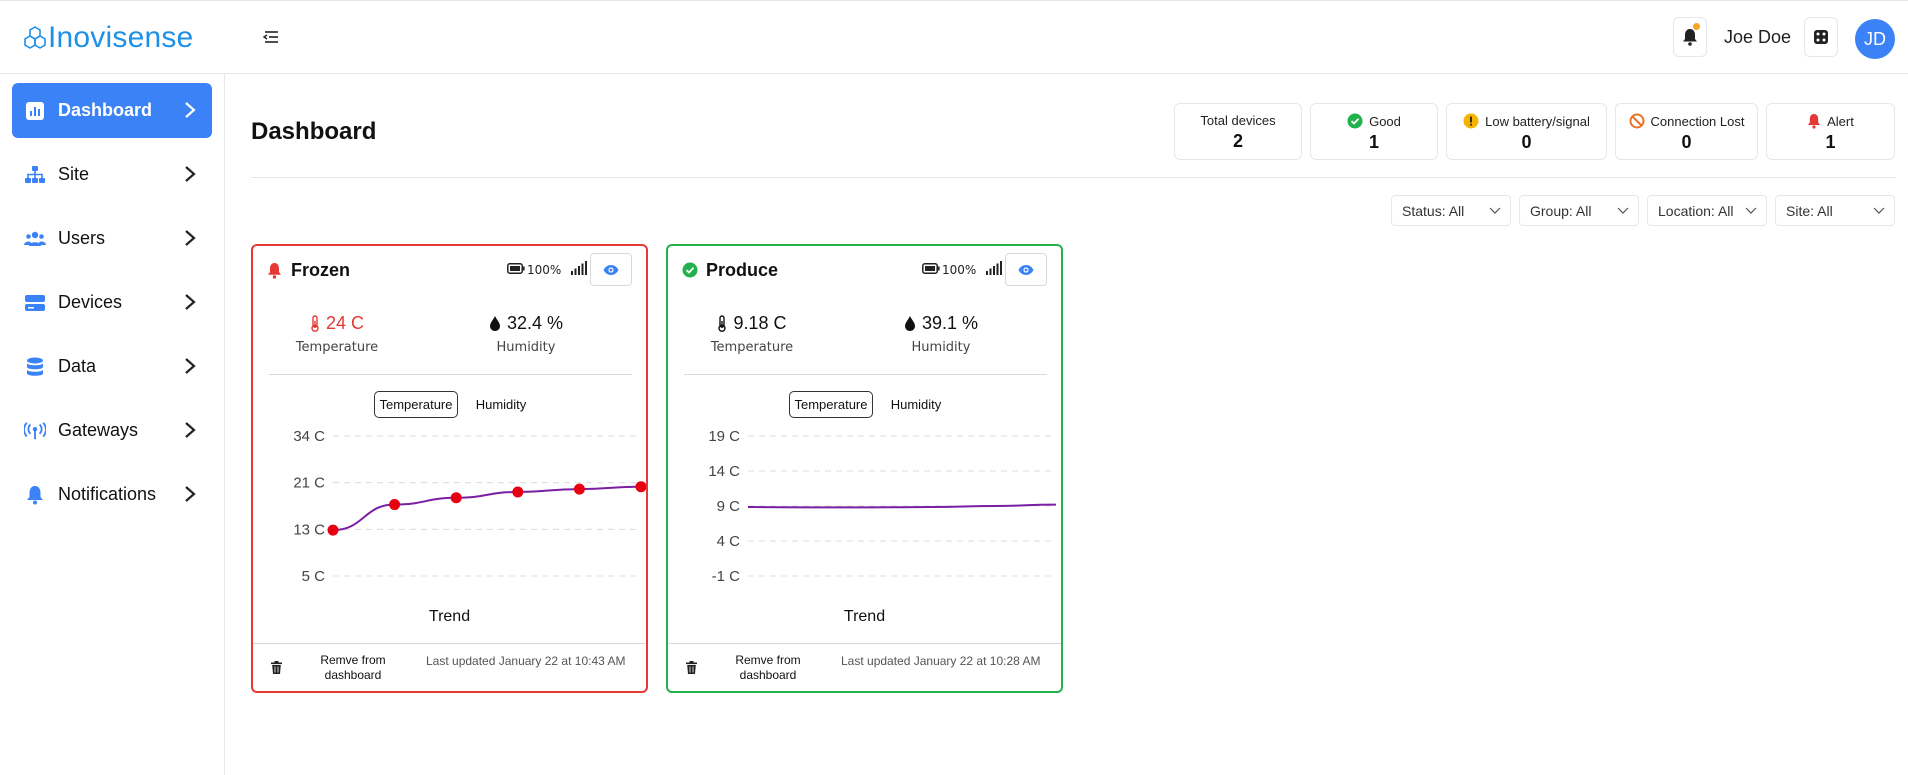 This screenshot has width=1908, height=775. I want to click on humidity-reading: 39.1 % Humidity, so click(941, 334).